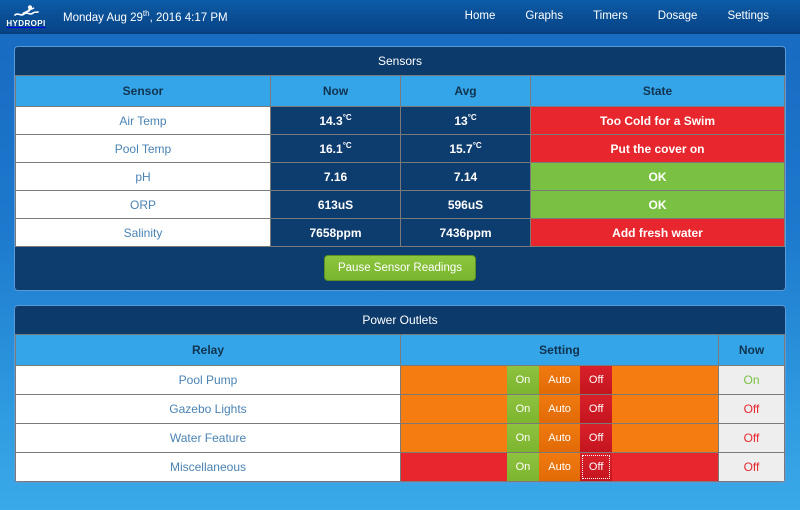 Image resolution: width=800 pixels, height=510 pixels. What do you see at coordinates (657, 148) in the screenshot?
I see `status-badge: Put the cover on` at bounding box center [657, 148].